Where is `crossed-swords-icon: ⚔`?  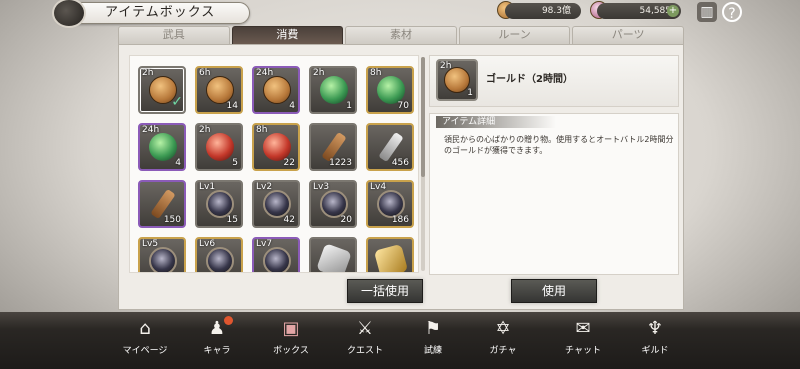
crossed-swords-icon: ⚔ is located at coordinates (365, 328).